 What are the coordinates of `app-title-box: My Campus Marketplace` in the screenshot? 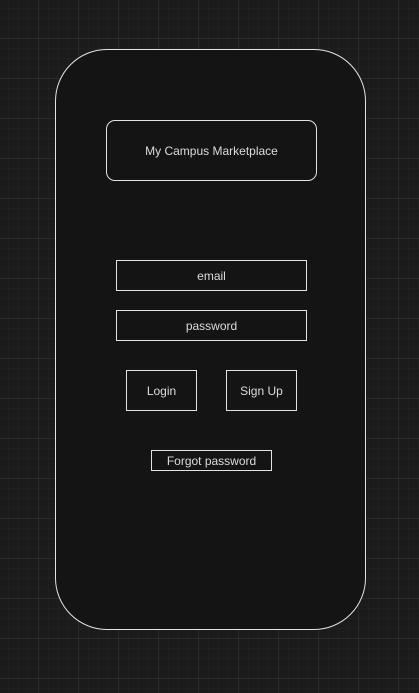 It's located at (211, 150).